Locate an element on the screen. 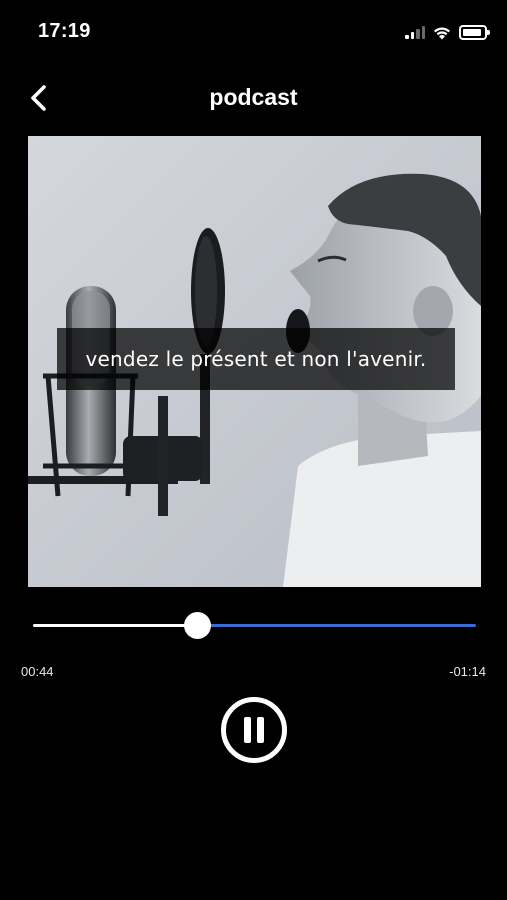  elapsed-time: 00:44 is located at coordinates (37, 671).